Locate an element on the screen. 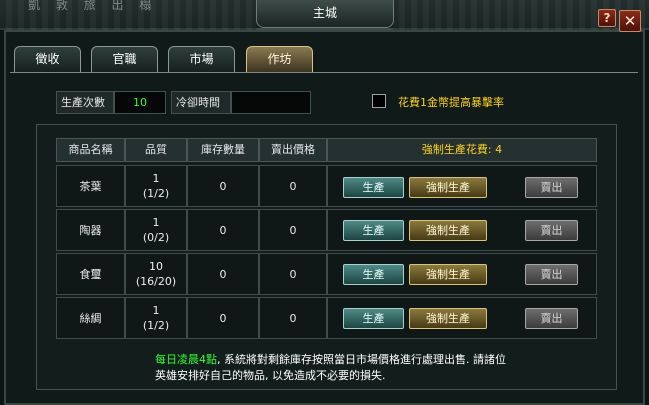  item-name: 陶器 is located at coordinates (90, 230).